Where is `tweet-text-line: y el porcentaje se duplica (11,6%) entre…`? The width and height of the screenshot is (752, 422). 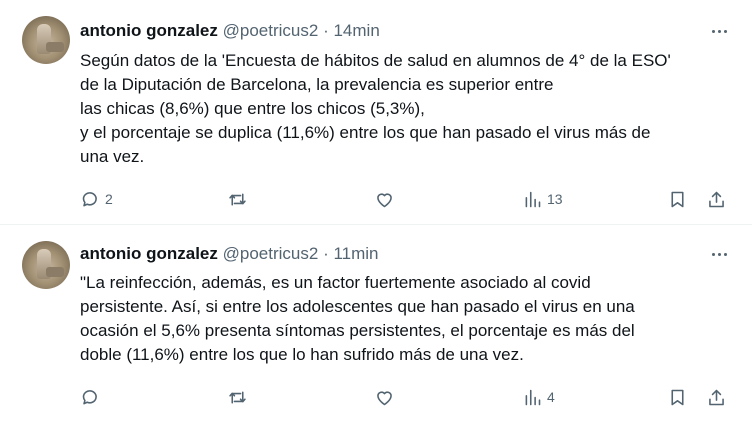 tweet-text-line: y el porcentaje se duplica (11,6%) entre… is located at coordinates (365, 132).